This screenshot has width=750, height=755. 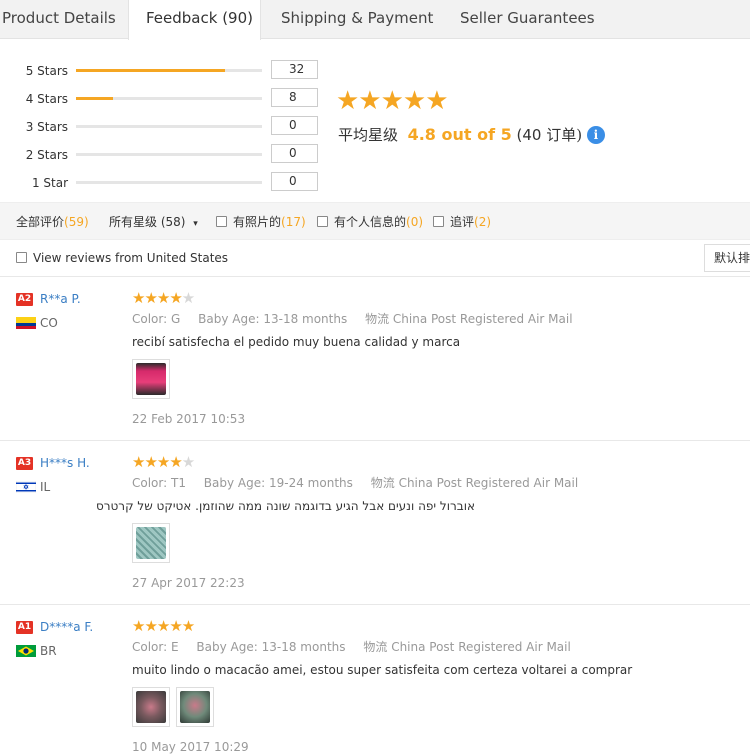 What do you see at coordinates (66, 627) in the screenshot?
I see `reviewer-name: D****a F.` at bounding box center [66, 627].